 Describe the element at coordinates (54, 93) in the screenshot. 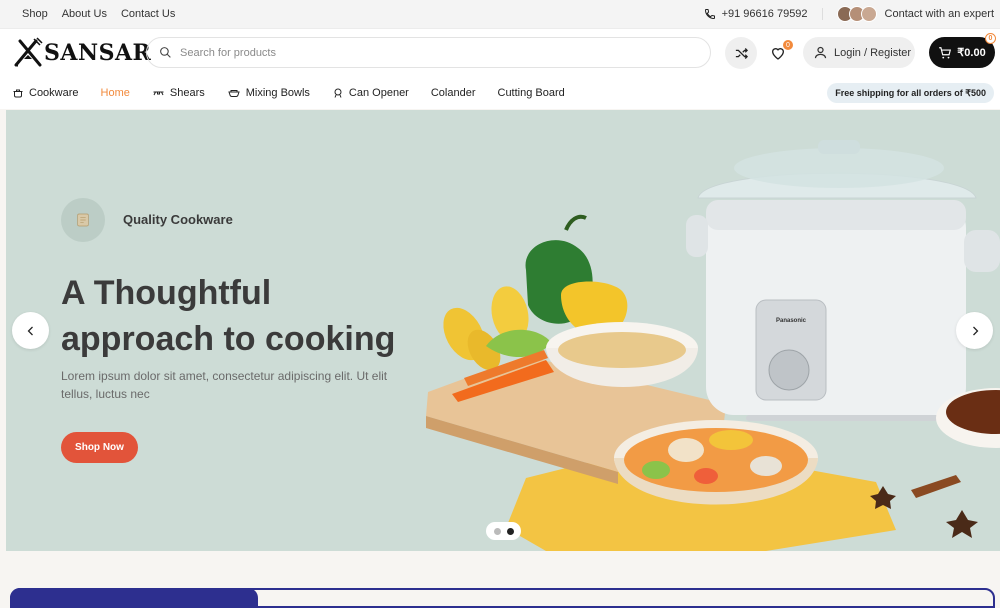

I see `nav-label: Cookware` at that location.